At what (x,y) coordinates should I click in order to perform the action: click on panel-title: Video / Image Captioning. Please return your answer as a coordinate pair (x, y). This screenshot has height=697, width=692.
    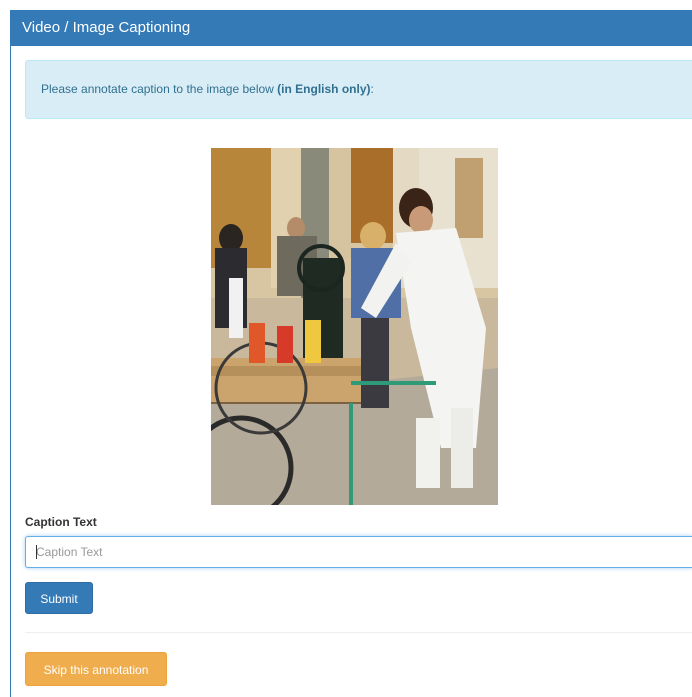
    Looking at the image, I should click on (351, 28).